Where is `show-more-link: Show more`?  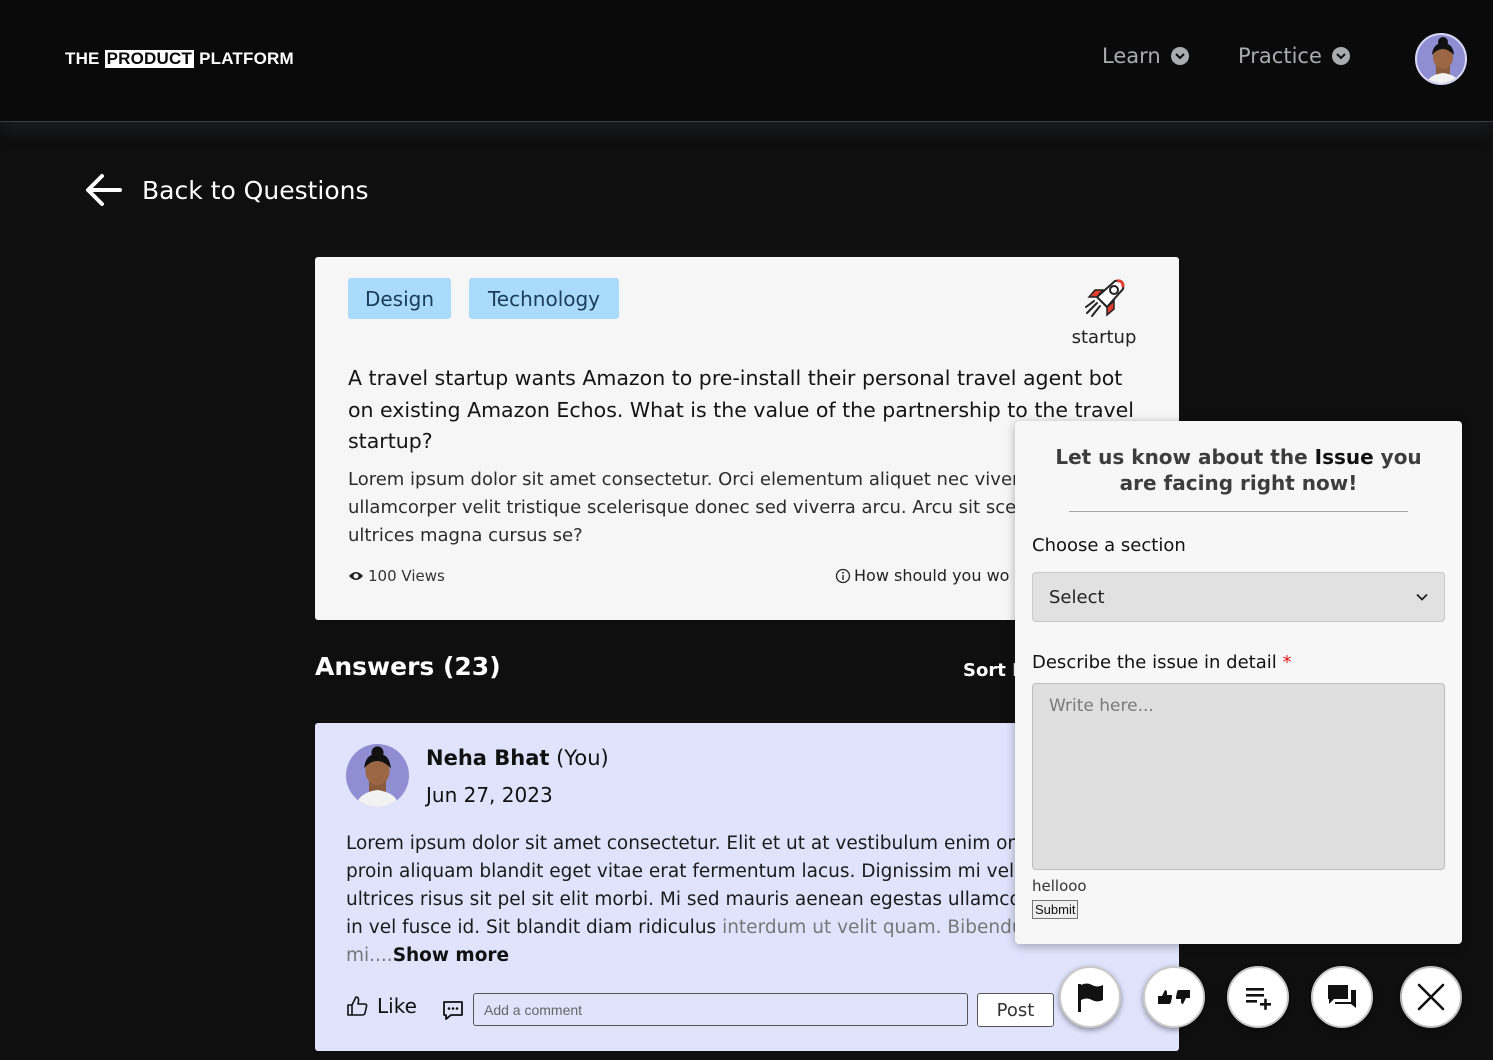 show-more-link: Show more is located at coordinates (451, 955).